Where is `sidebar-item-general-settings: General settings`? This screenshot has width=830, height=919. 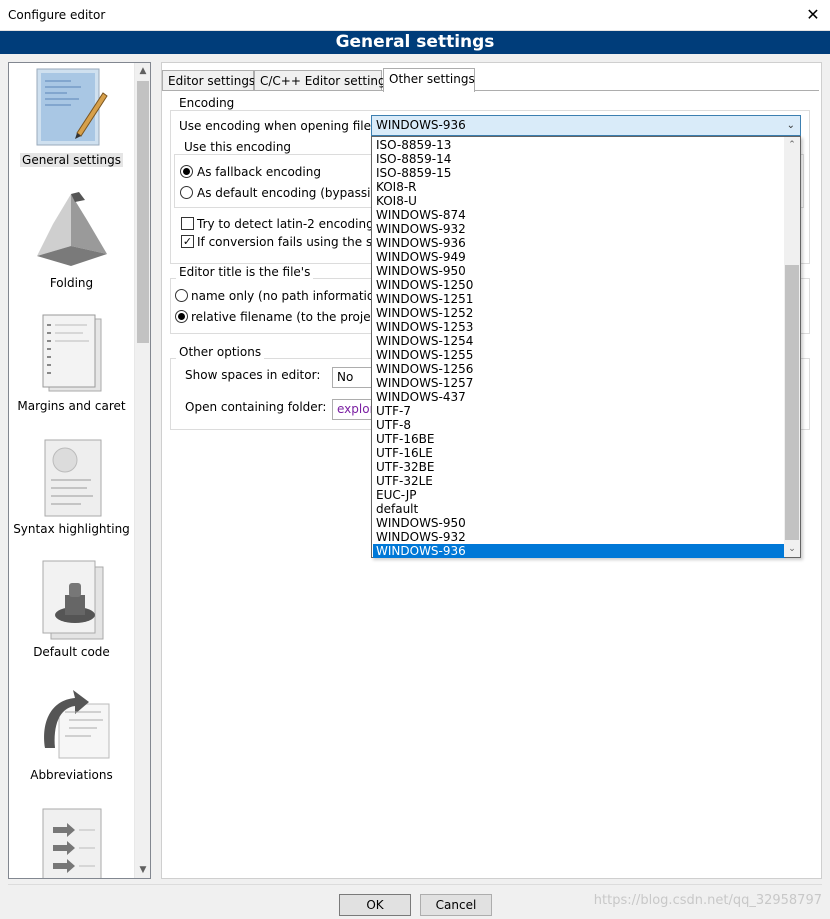
sidebar-item-general-settings: General settings is located at coordinates (71, 124).